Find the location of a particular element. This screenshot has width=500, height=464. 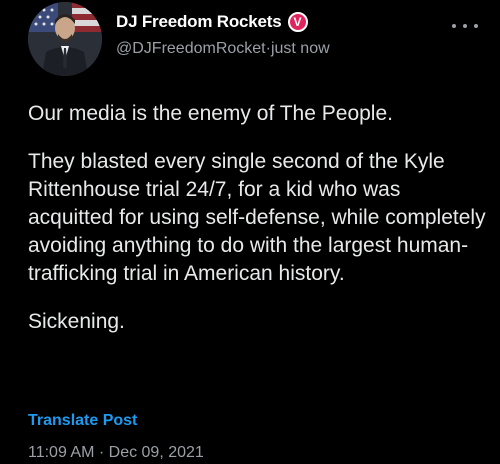

post-timestamp: 11:09 AM · Dec 09, 2021 is located at coordinates (116, 453).